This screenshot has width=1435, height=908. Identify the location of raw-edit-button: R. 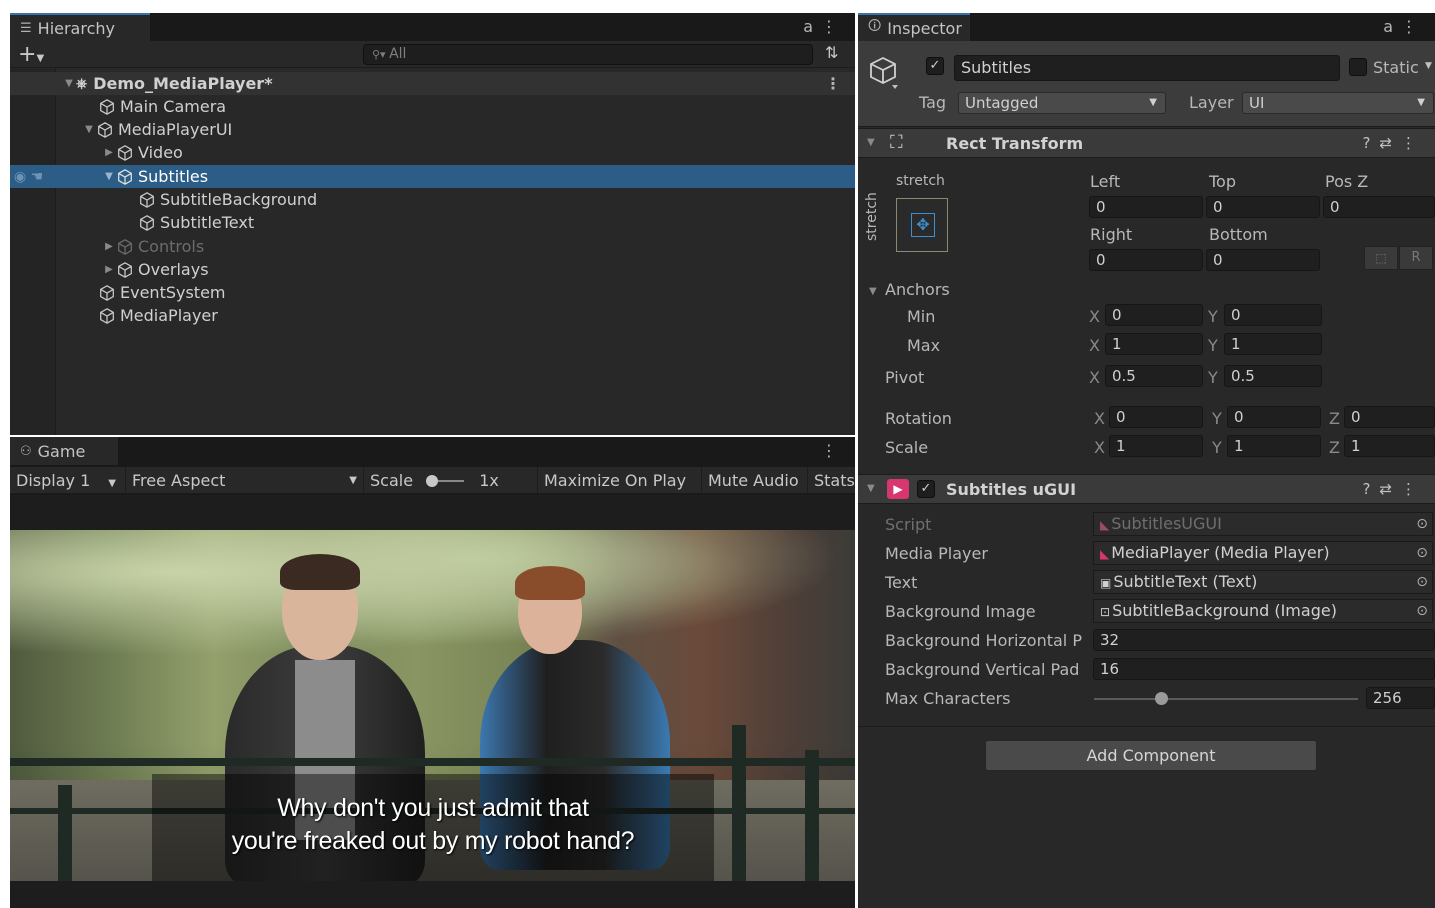
(1416, 258).